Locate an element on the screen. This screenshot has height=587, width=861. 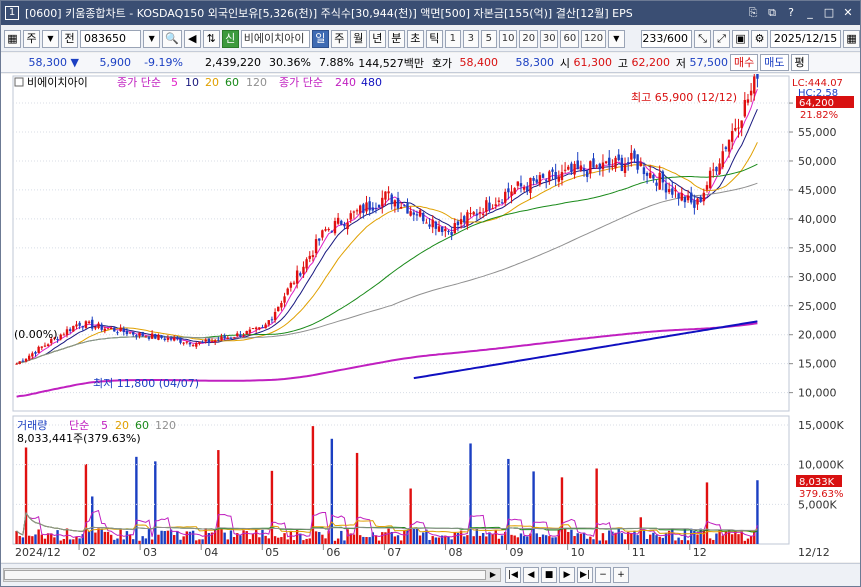
maximize-icon: □ is located at coordinates (829, 13).